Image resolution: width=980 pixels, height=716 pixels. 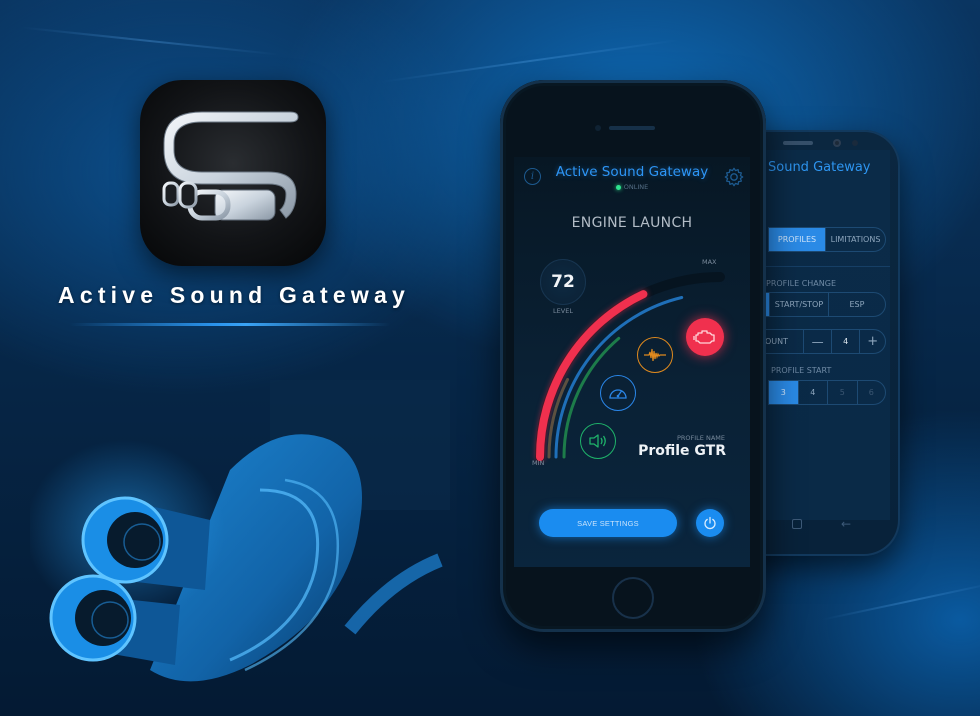 I want to click on tab-profiles: PROFILES, so click(x=798, y=239).